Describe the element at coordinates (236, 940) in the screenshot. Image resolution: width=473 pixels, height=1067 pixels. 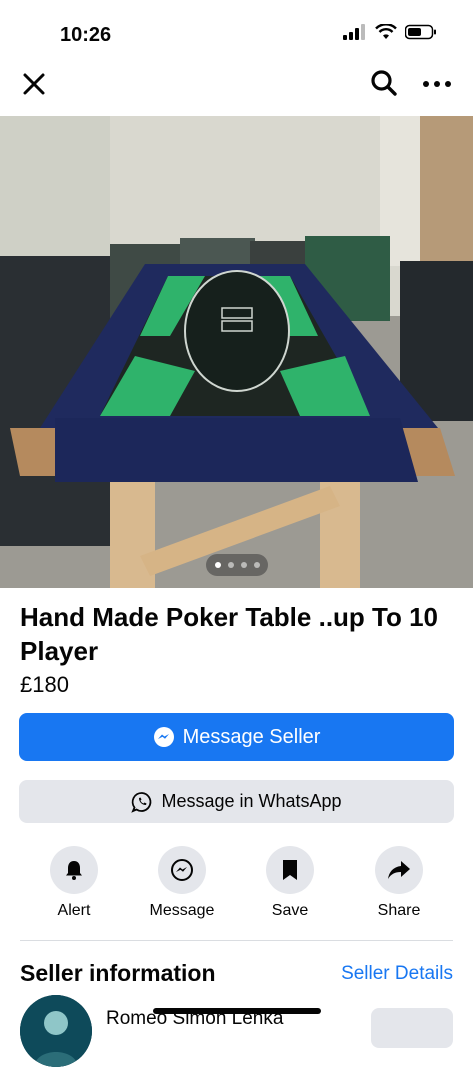
I see `section-divider` at that location.